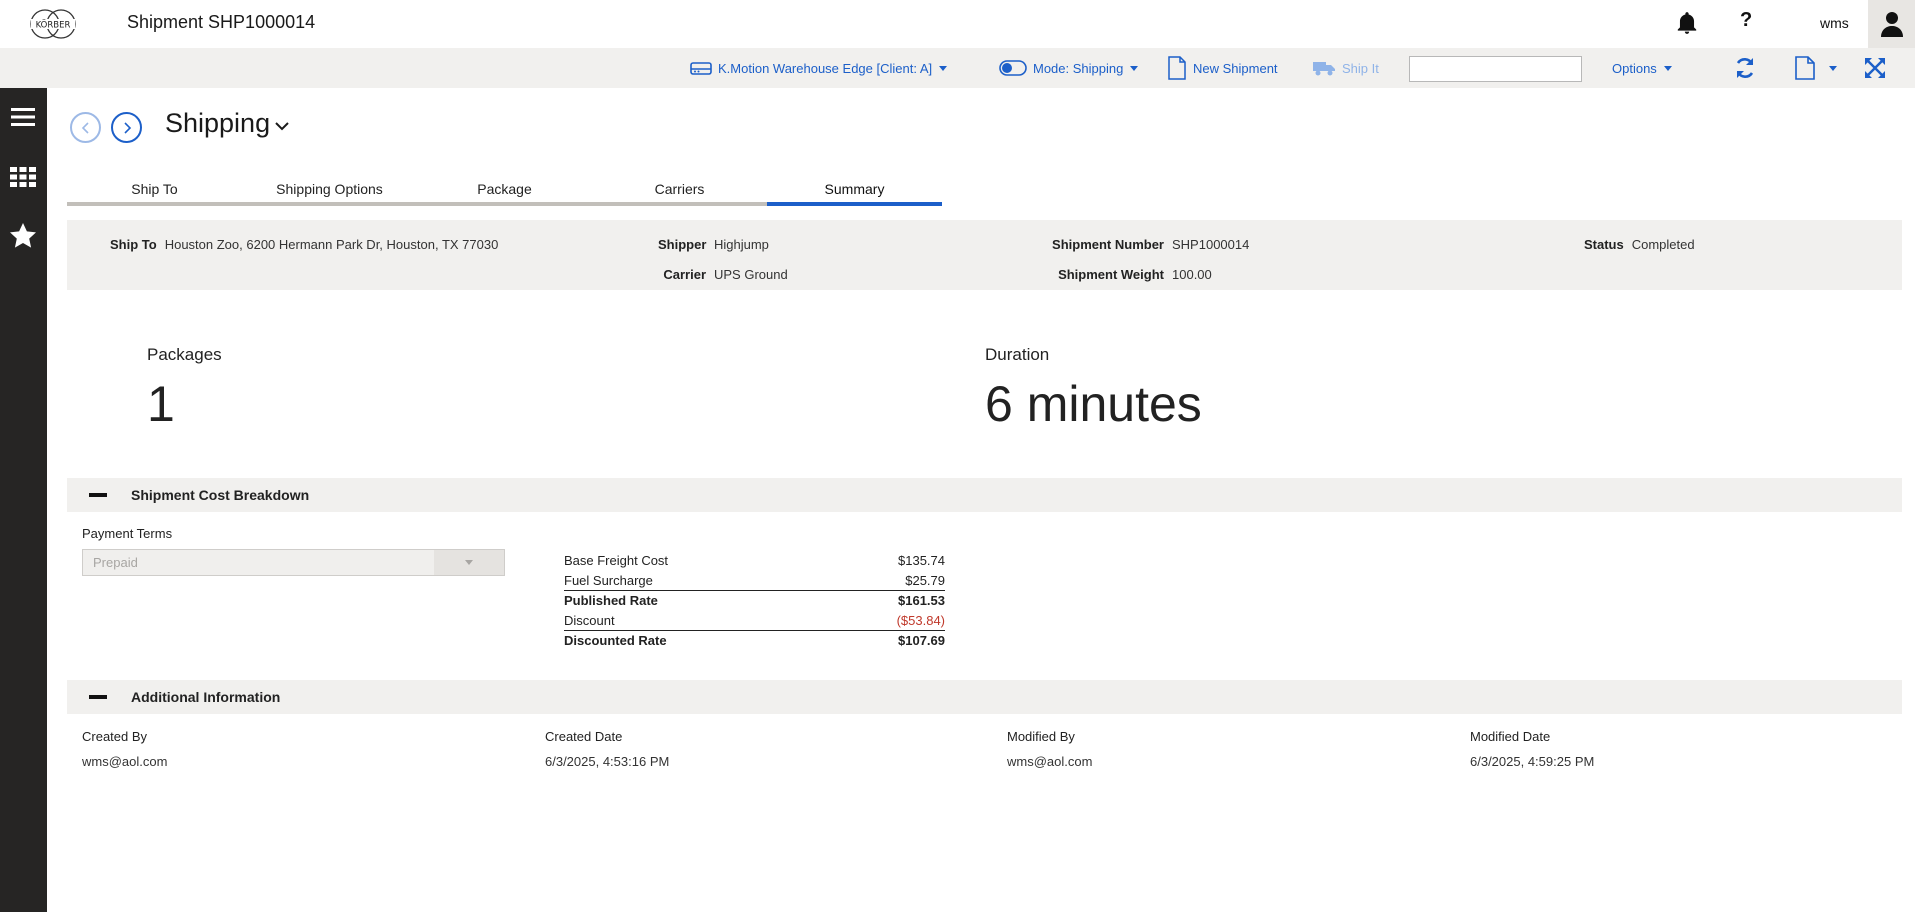 The height and width of the screenshot is (912, 1915). Describe the element at coordinates (1211, 244) in the screenshot. I see `shipment-number-value: SHP1000014` at that location.